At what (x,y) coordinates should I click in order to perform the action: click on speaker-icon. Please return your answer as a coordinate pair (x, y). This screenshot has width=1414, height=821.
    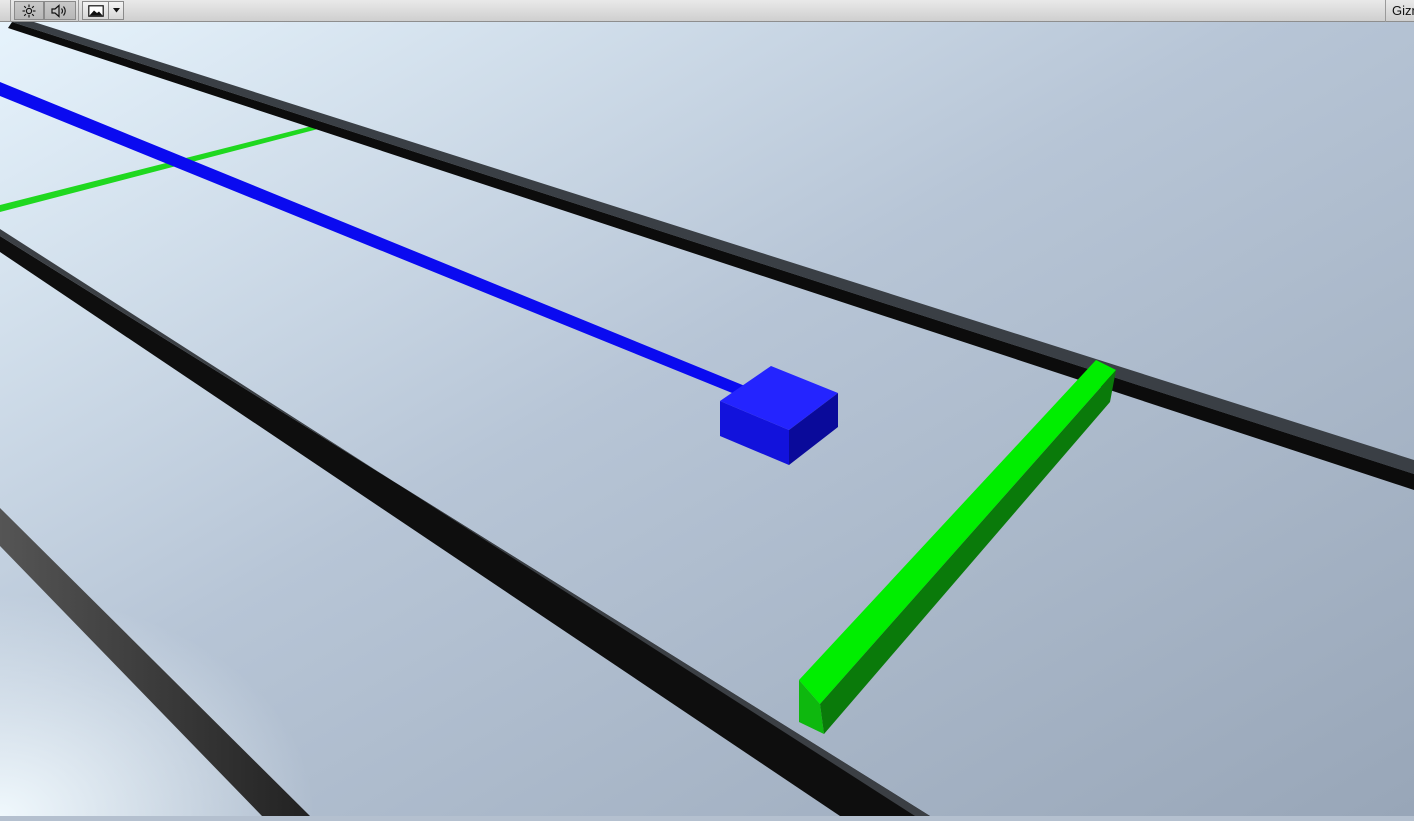
    Looking at the image, I should click on (58, 10).